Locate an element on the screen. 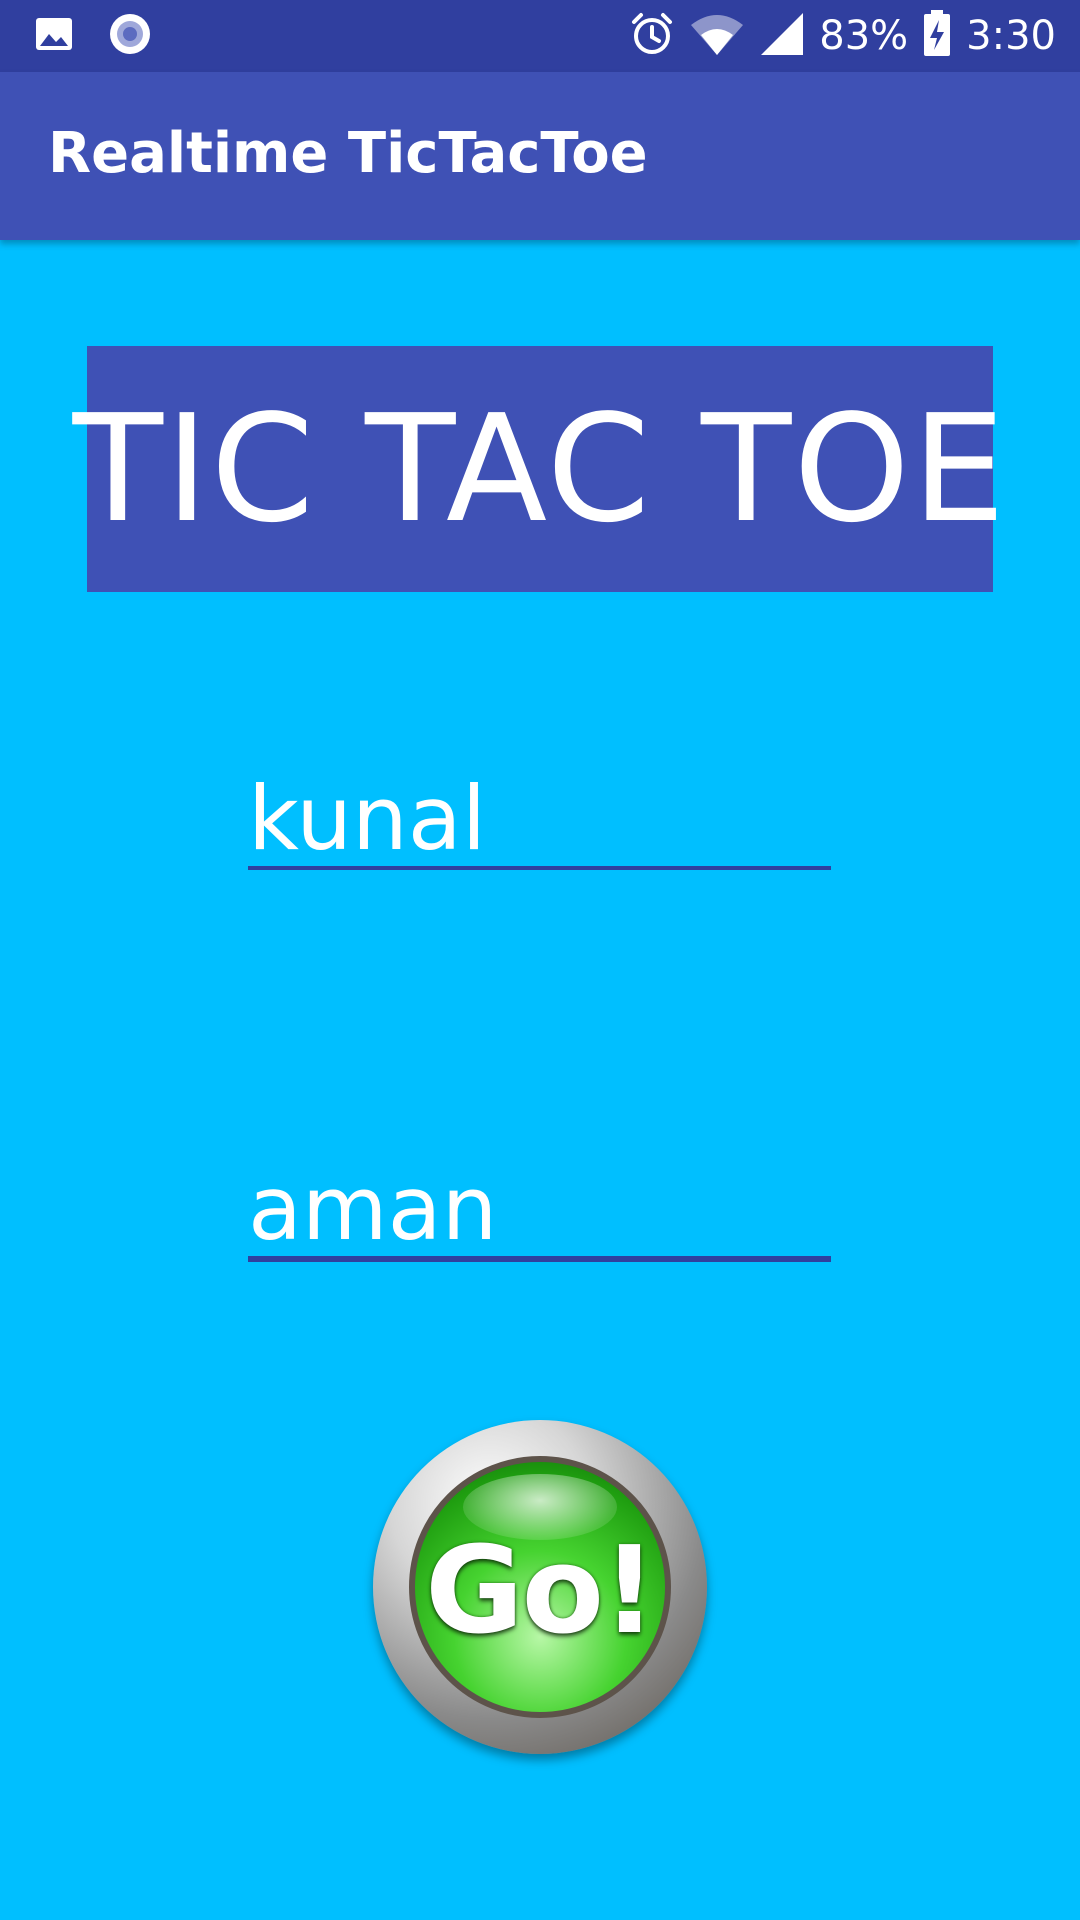  player-one-name-field is located at coordinates (539, 820).